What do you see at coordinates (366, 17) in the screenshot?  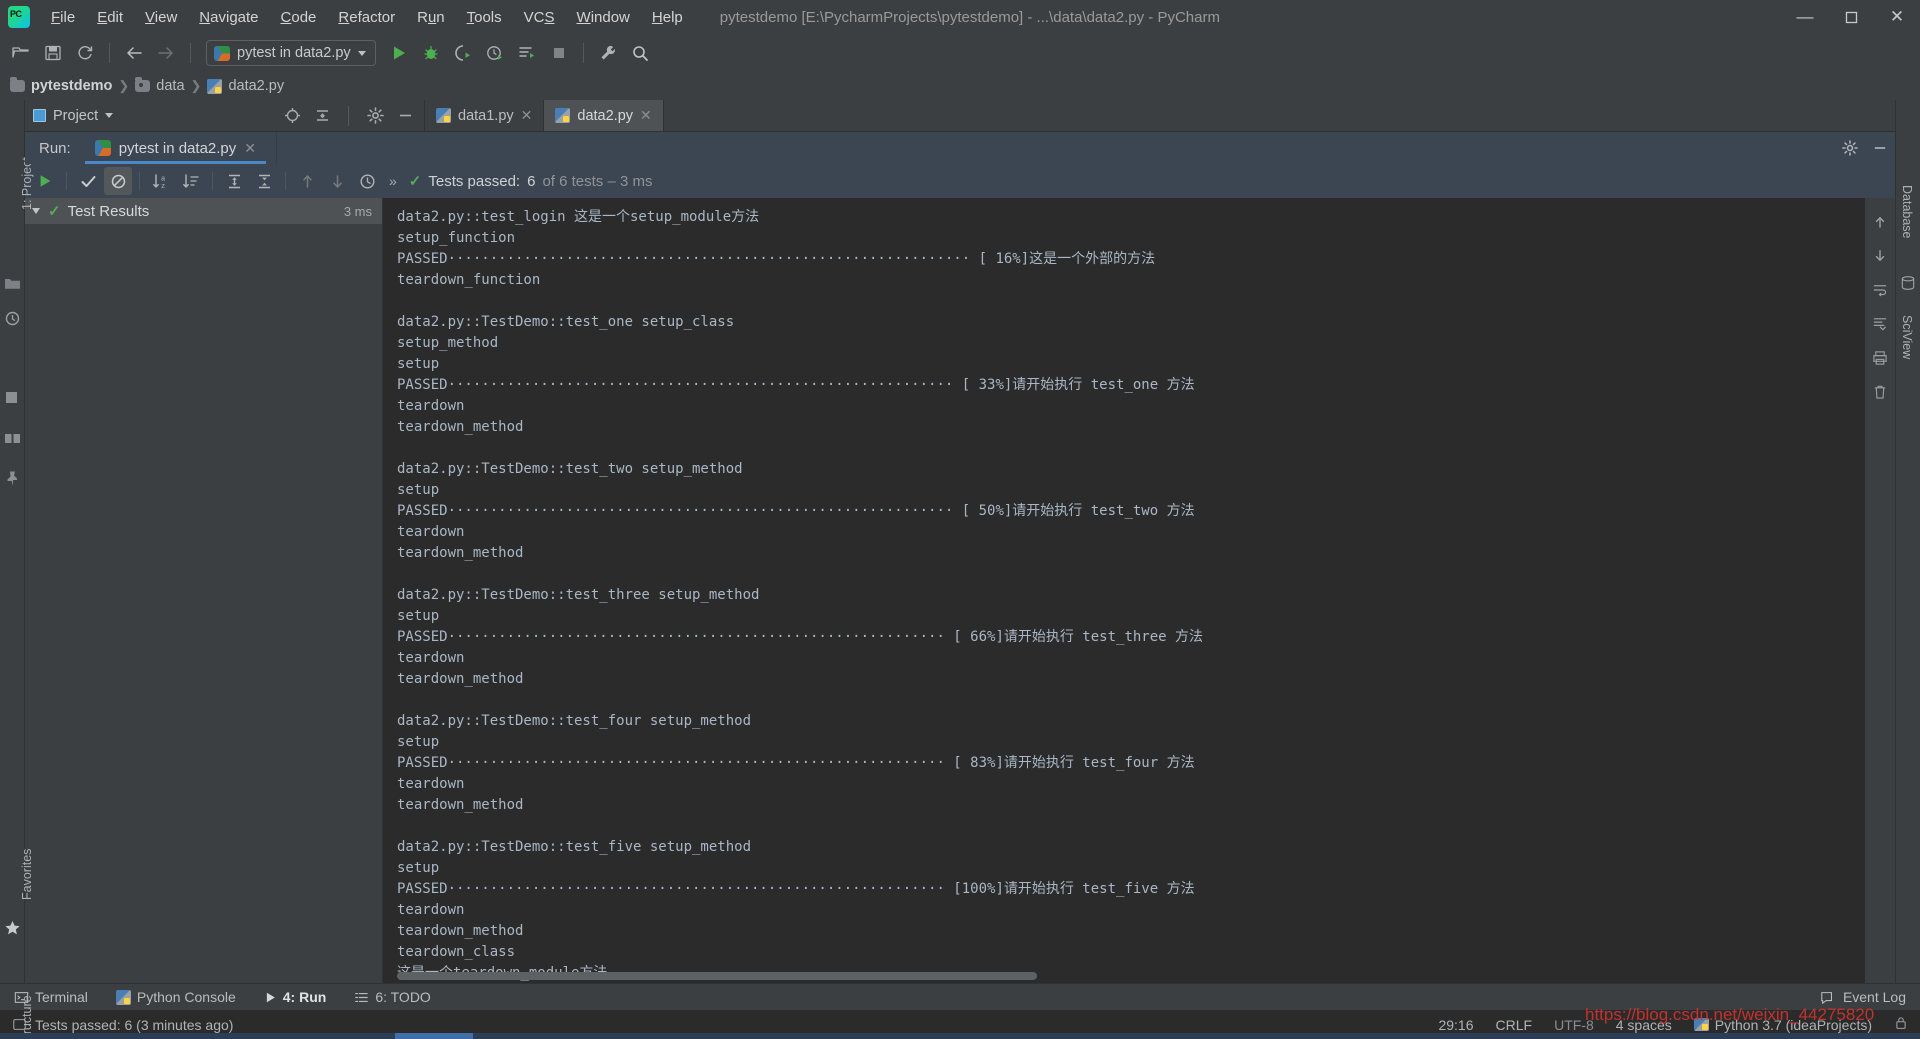 I see `menu-item-refactor: Refactor` at bounding box center [366, 17].